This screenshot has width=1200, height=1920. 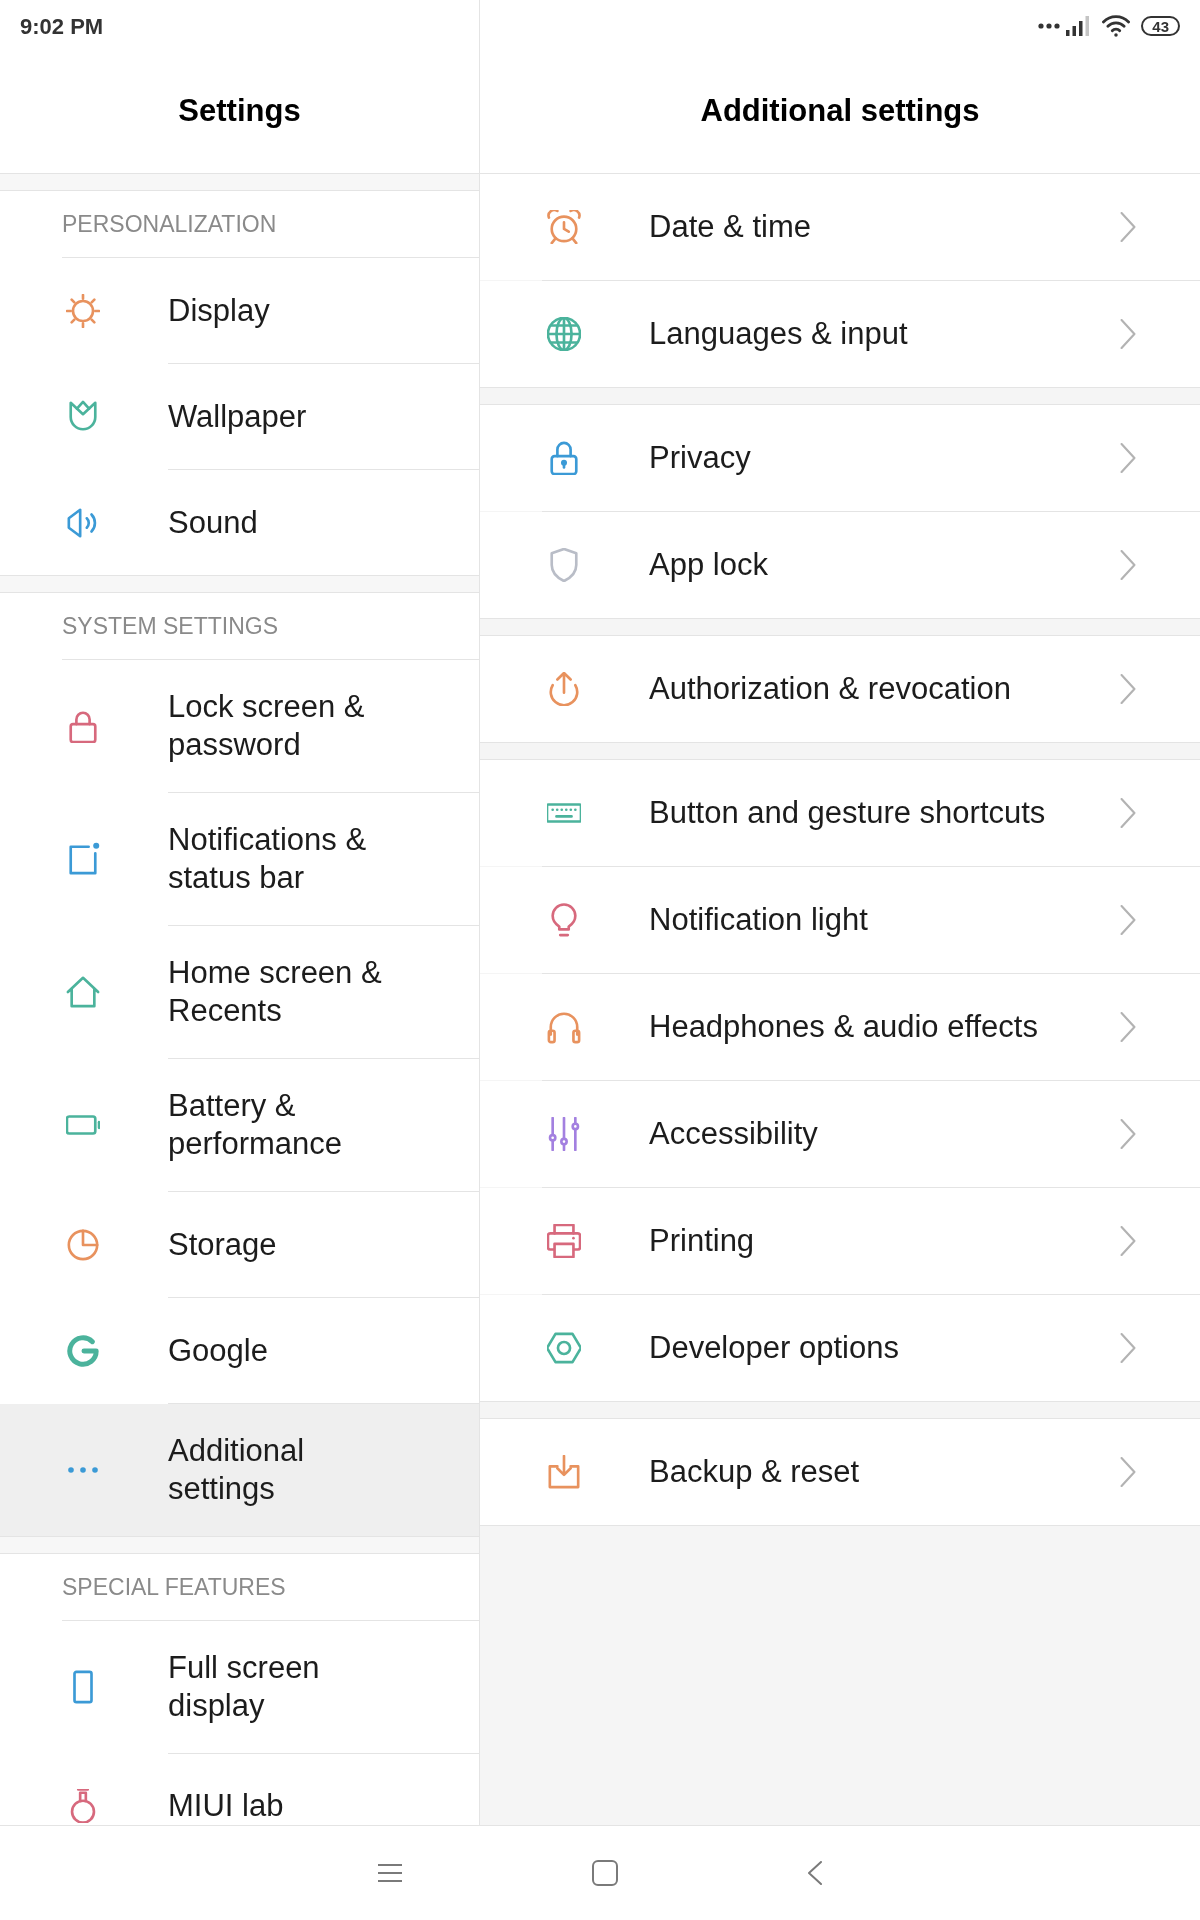 I want to click on settings-item: Button and gesture shortcuts, so click(x=840, y=813).